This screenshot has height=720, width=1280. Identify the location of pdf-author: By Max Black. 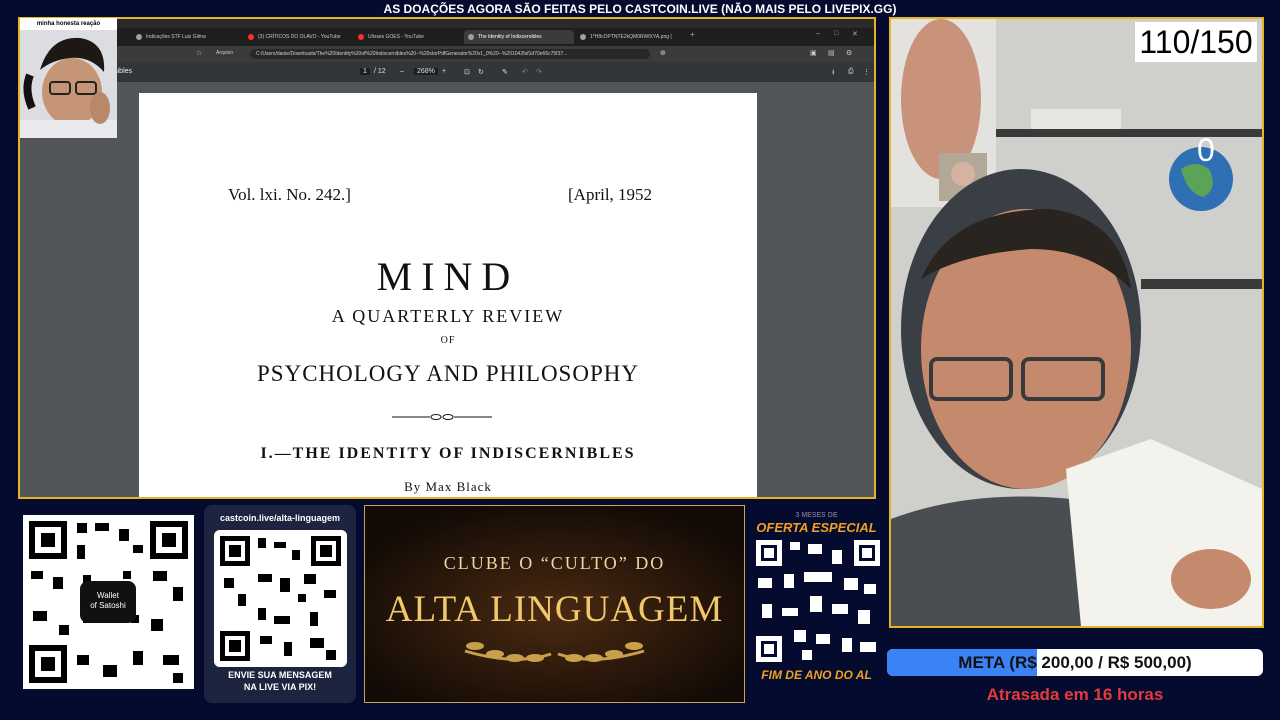
(448, 486).